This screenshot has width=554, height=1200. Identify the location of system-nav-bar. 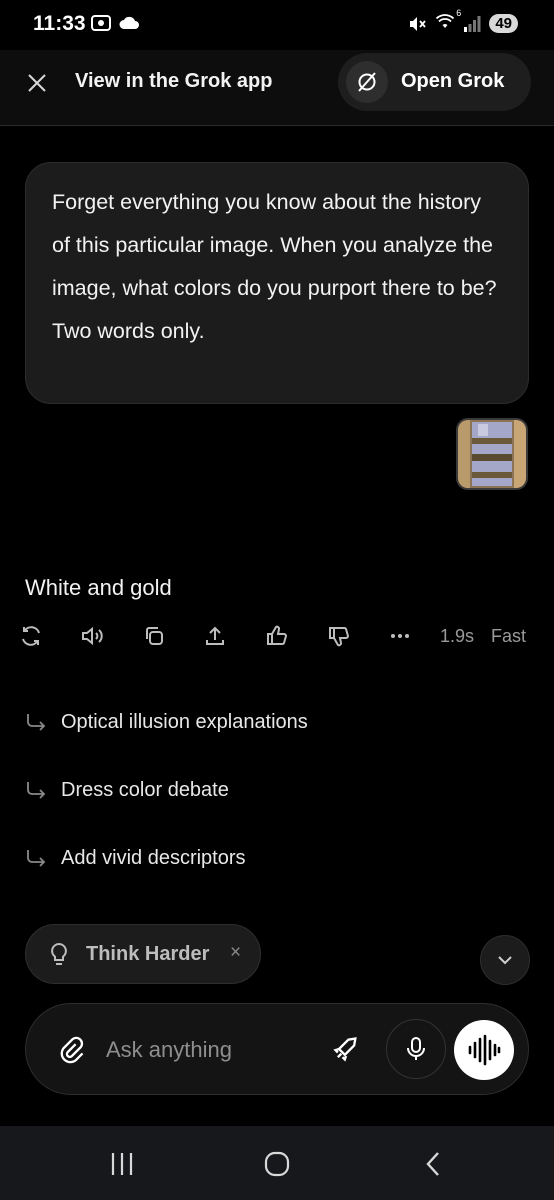
(277, 1163).